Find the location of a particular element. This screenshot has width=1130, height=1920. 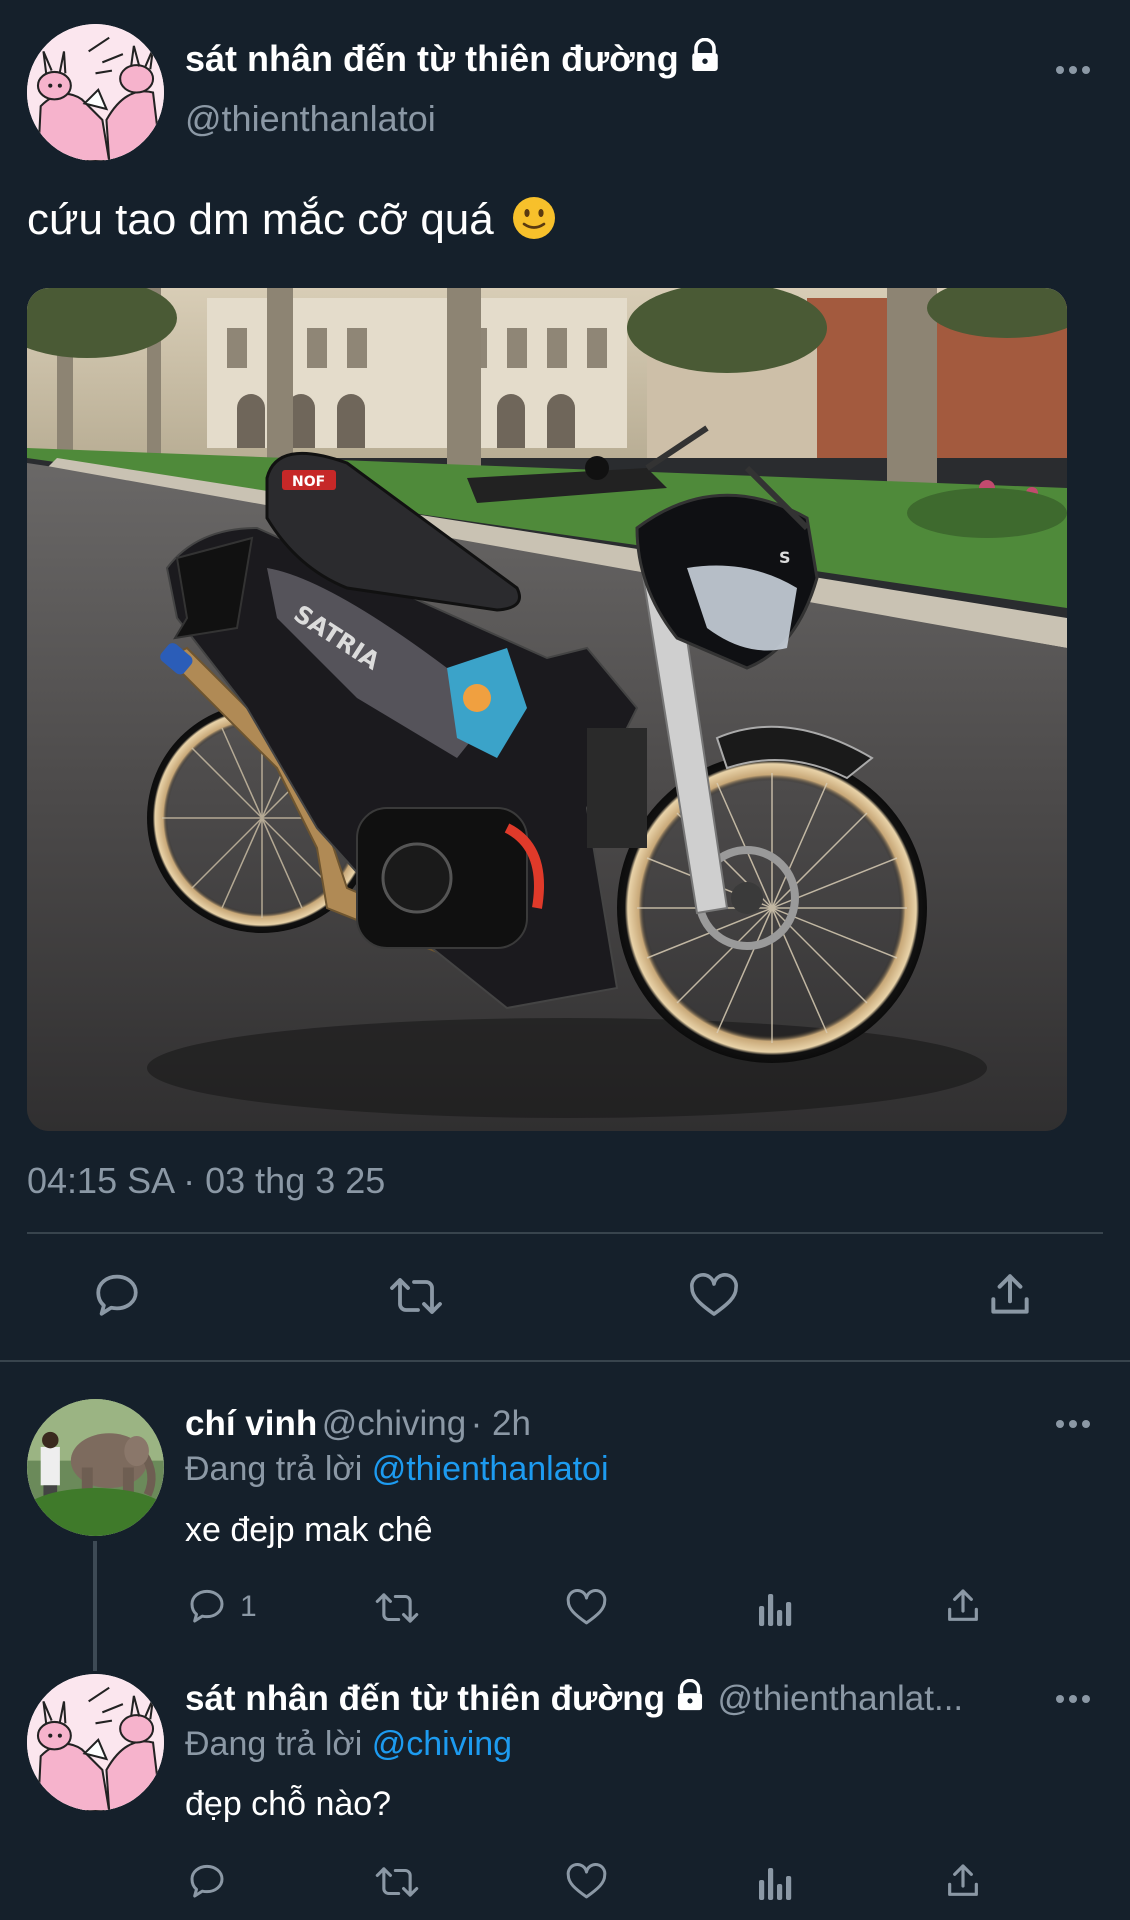

reply-avatar-chiving is located at coordinates (95, 1467).